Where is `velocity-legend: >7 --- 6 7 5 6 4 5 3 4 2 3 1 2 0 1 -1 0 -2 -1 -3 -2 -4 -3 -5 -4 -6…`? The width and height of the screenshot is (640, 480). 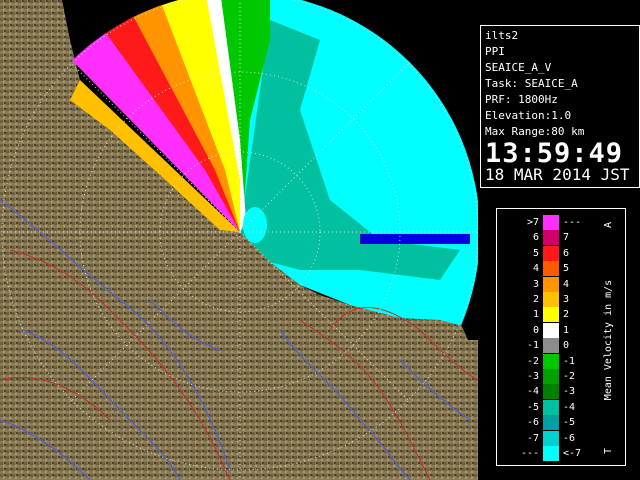
velocity-legend: >7 --- 6 7 5 6 4 5 3 4 2 3 1 2 0 1 -1 0 -2 -1 -3 -2 -4 -3 -5 -4 -6… is located at coordinates (561, 337).